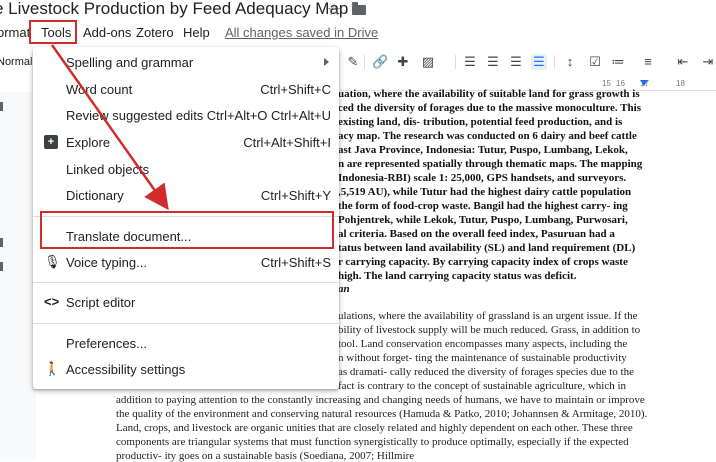 This screenshot has width=716, height=462. What do you see at coordinates (620, 83) in the screenshot?
I see `ruler-label: 16` at bounding box center [620, 83].